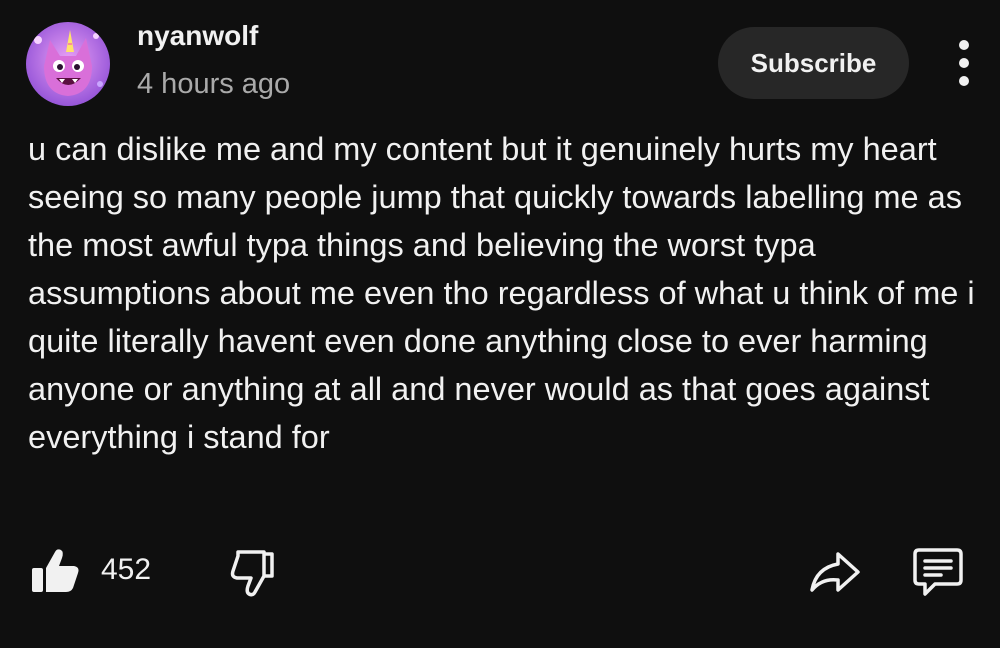 This screenshot has height=648, width=1000. Describe the element at coordinates (813, 63) in the screenshot. I see `subscribe-button: Subscribe` at that location.